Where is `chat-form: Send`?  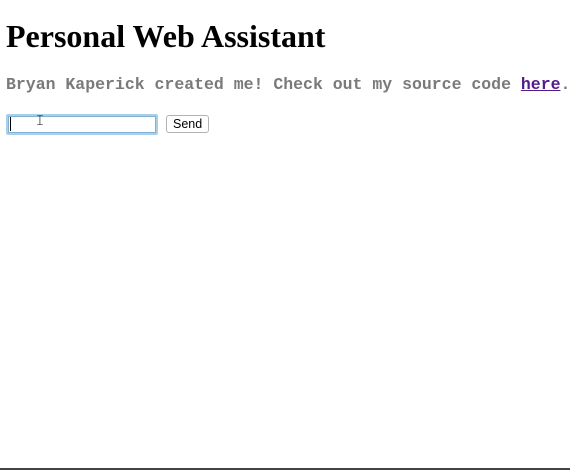
chat-form: Send is located at coordinates (108, 124).